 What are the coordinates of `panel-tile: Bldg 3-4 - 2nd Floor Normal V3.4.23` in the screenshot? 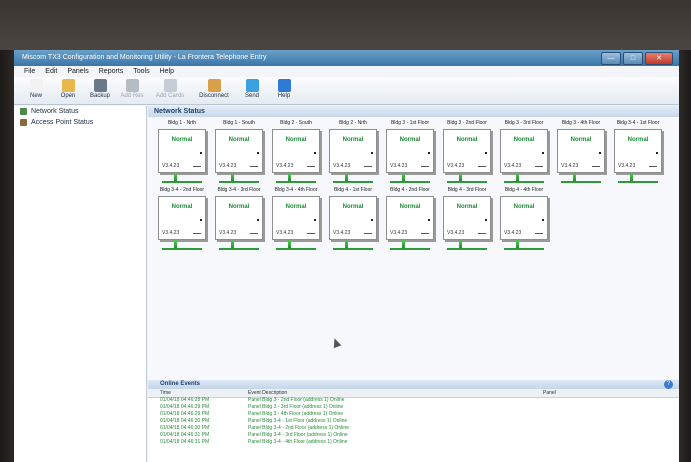 It's located at (182, 223).